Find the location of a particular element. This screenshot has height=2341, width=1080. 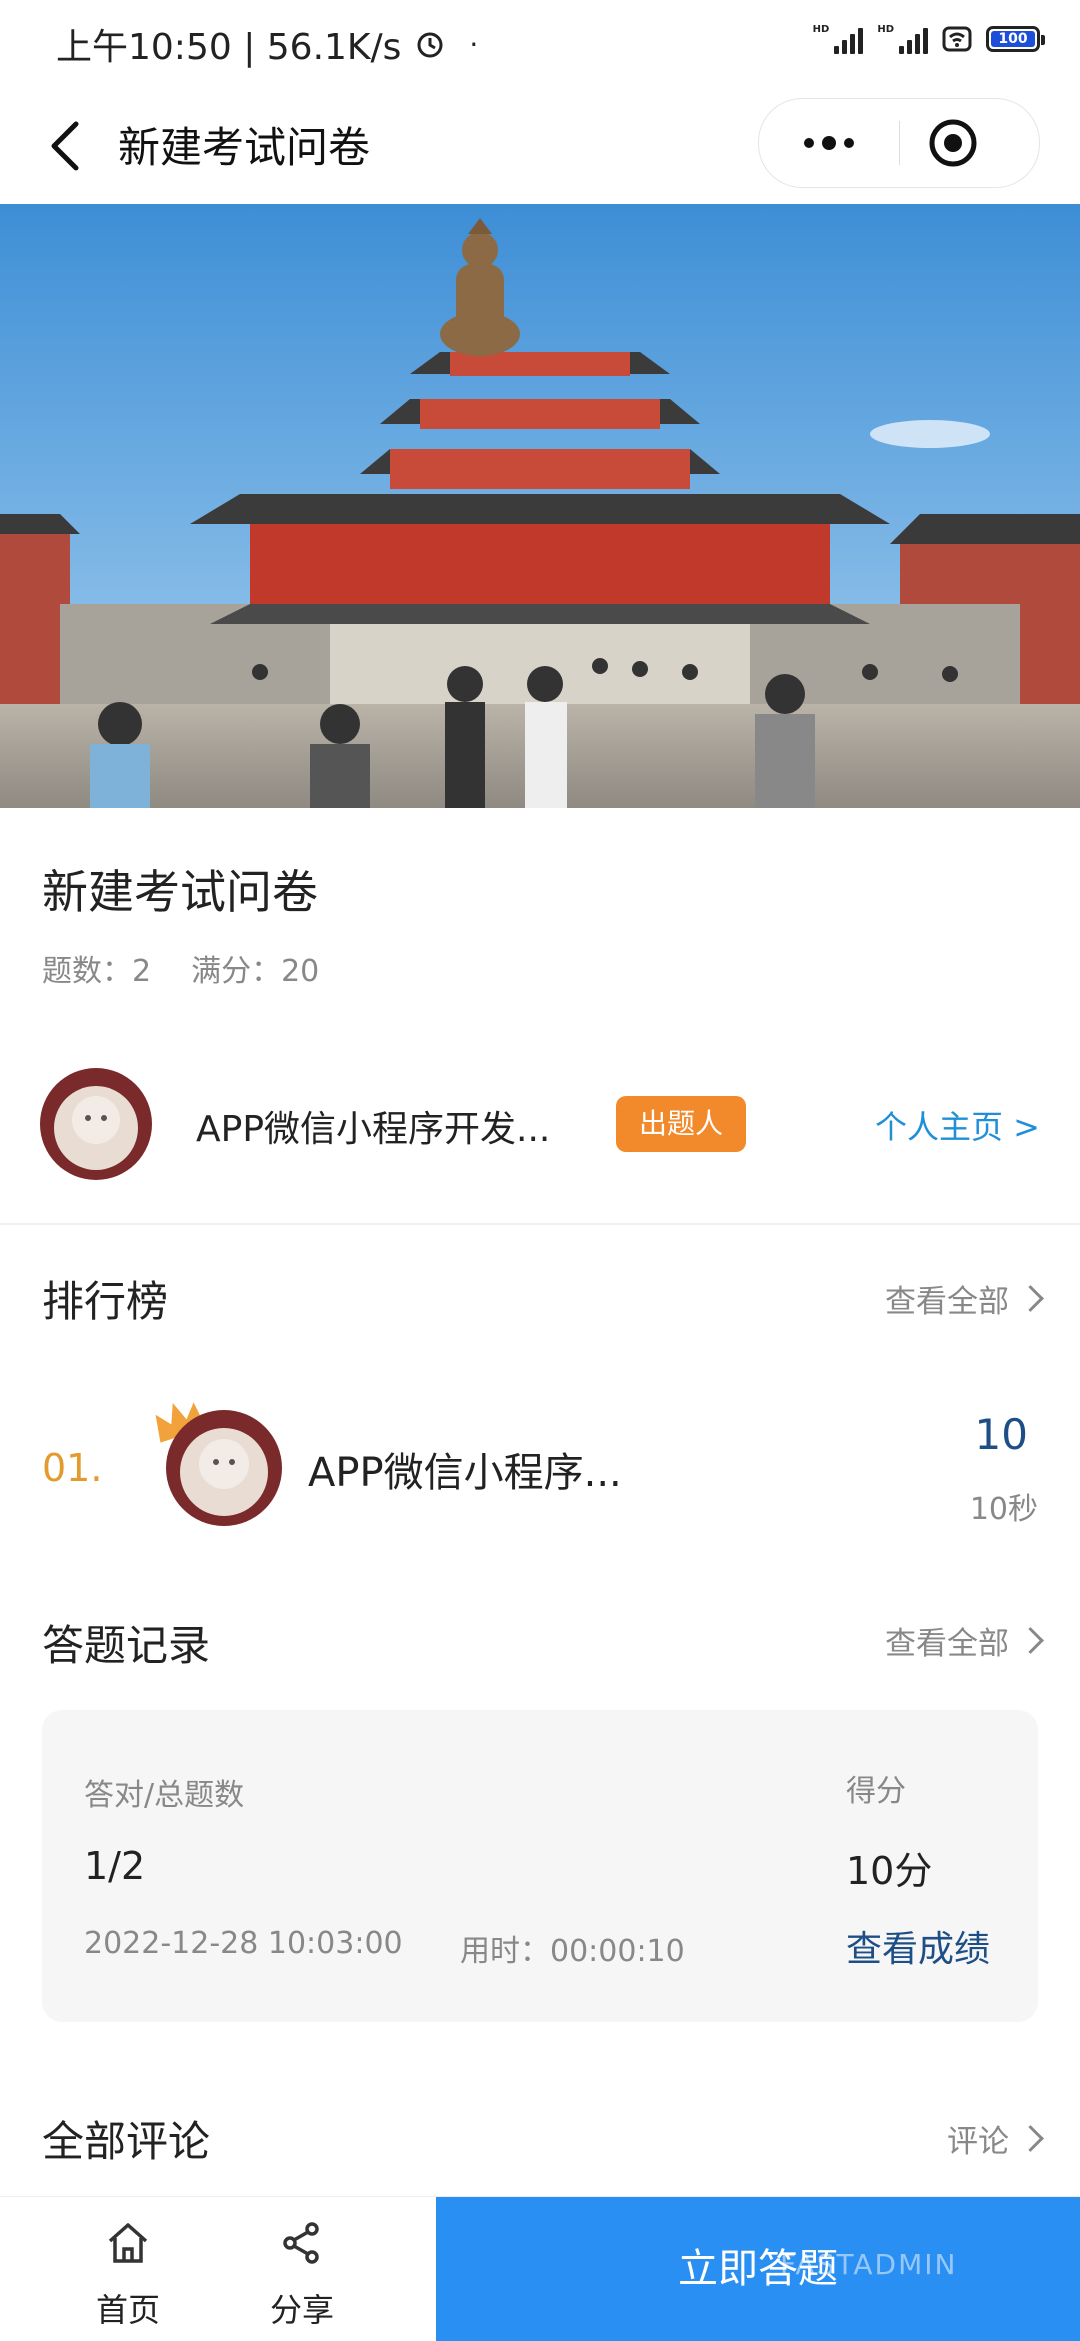

ranking-view-all: 查看全部 is located at coordinates (964, 1298).